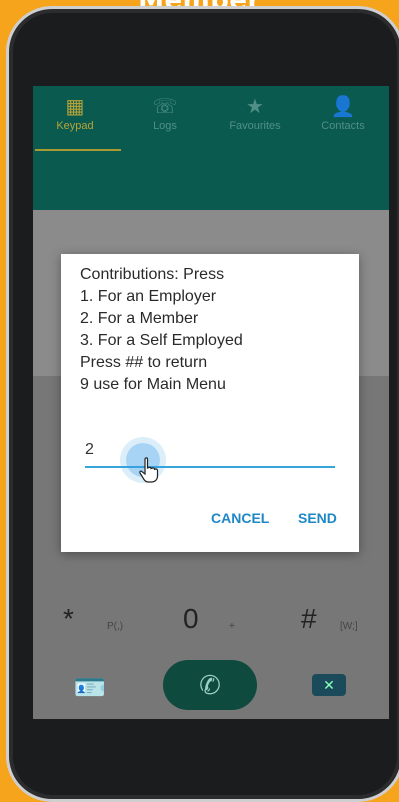 This screenshot has width=399, height=802. I want to click on backspace-icon: ✕, so click(329, 685).